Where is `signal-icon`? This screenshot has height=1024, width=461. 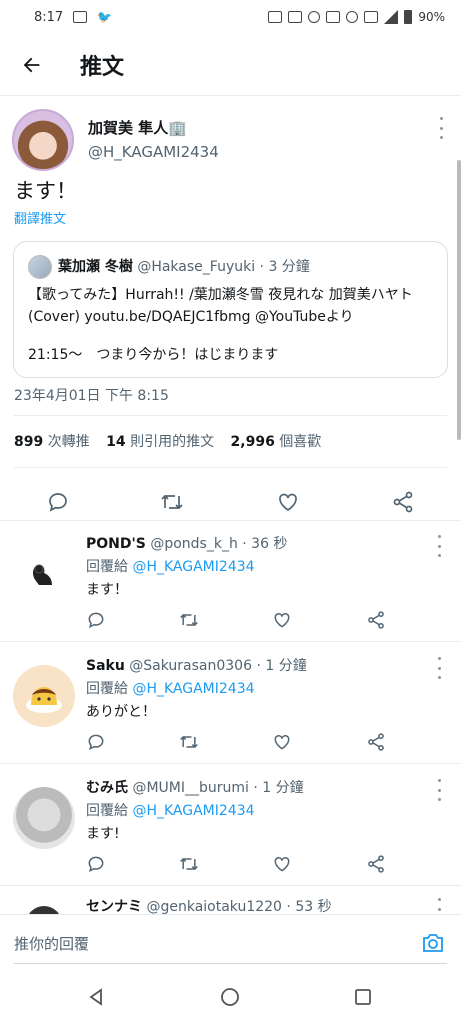 signal-icon is located at coordinates (391, 17).